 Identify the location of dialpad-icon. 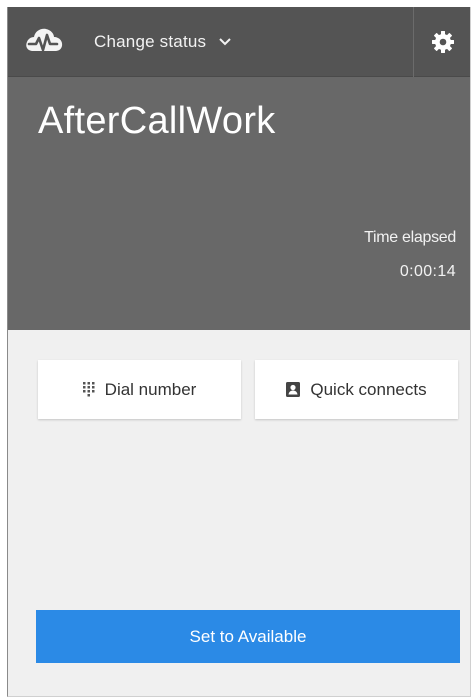
(88, 389).